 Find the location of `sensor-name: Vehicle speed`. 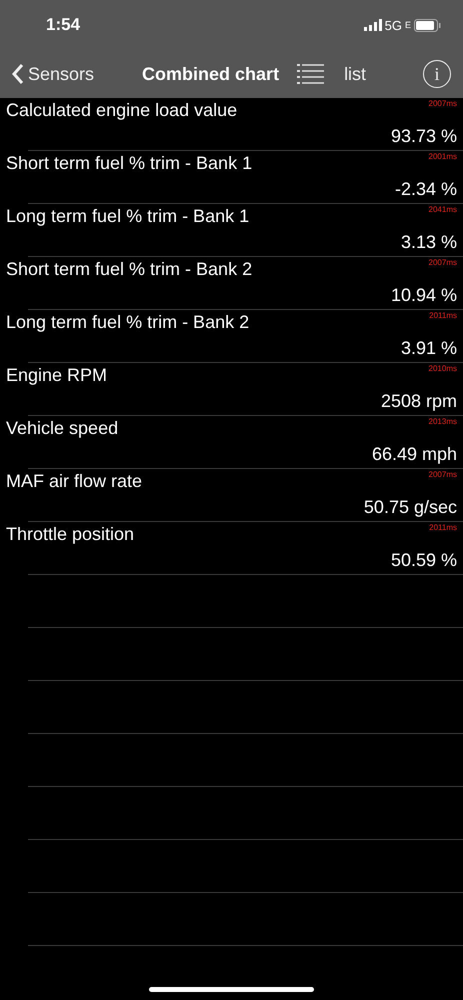

sensor-name: Vehicle speed is located at coordinates (63, 428).